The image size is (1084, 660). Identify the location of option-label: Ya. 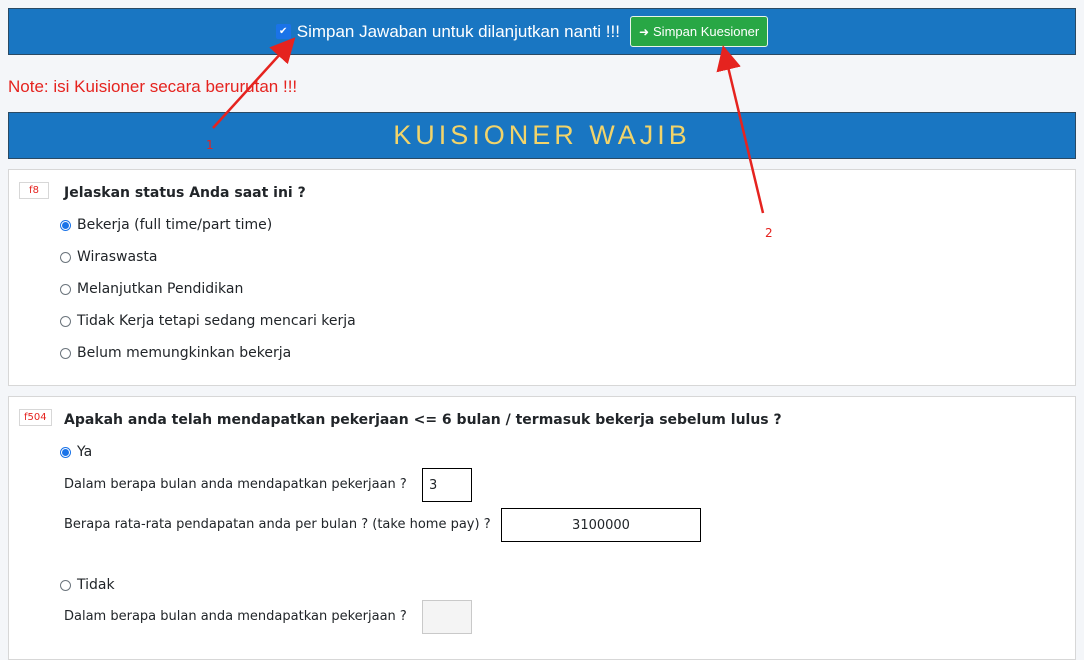
(85, 452).